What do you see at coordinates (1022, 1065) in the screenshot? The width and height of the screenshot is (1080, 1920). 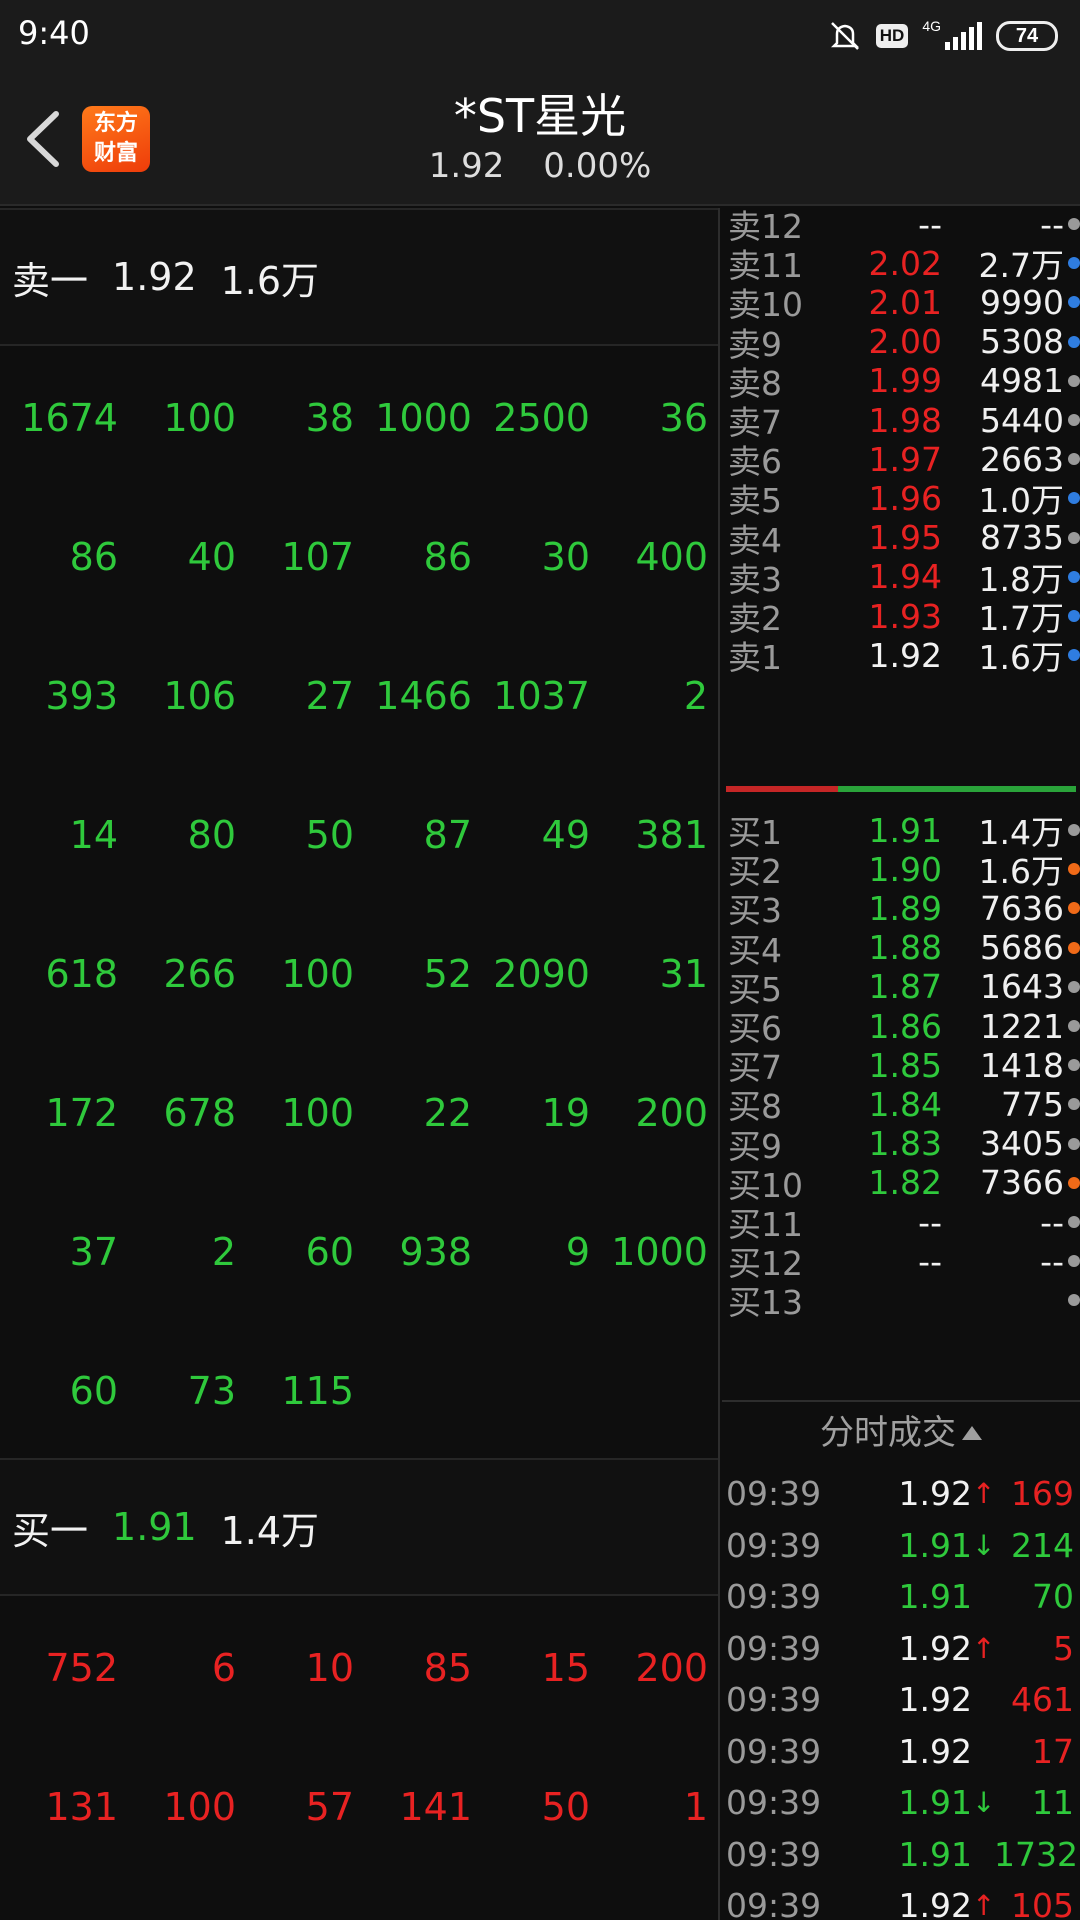 I see `bid-volume: 1418` at bounding box center [1022, 1065].